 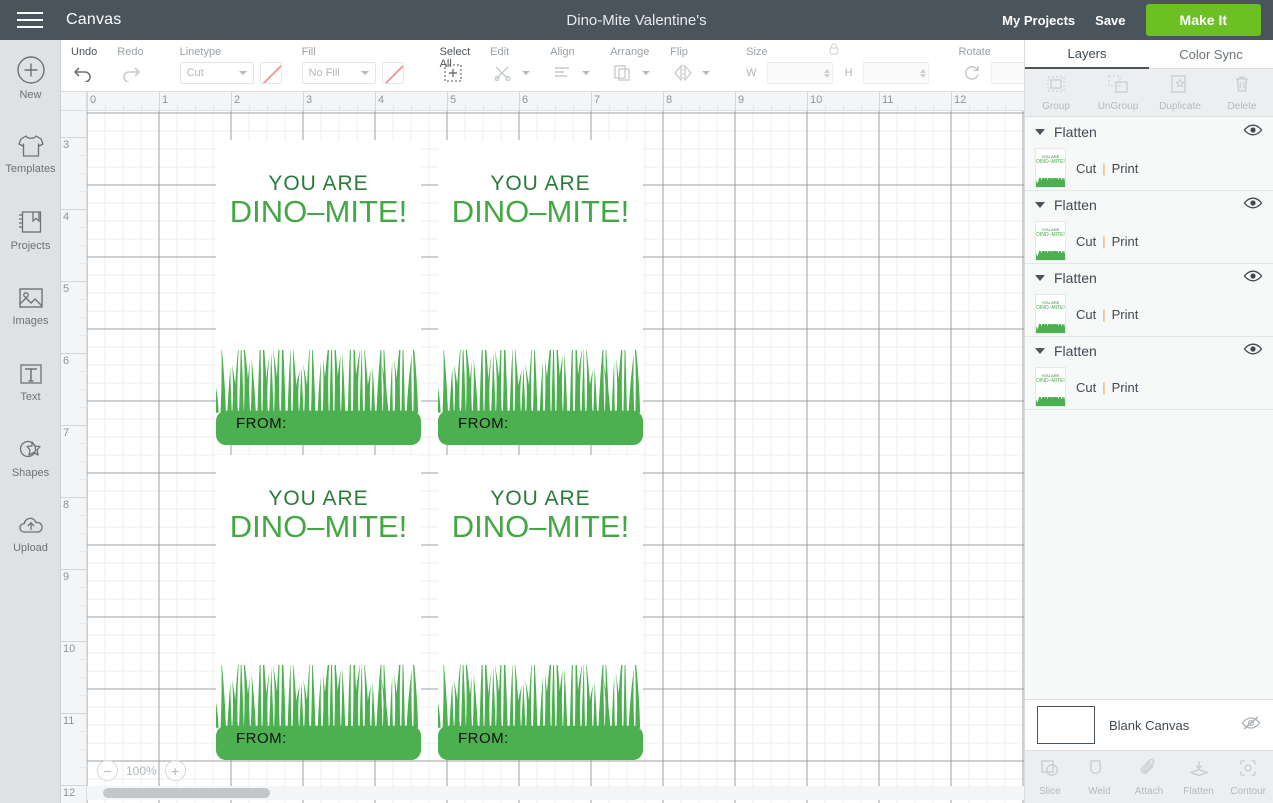 What do you see at coordinates (826, 73) in the screenshot?
I see `width-stepper` at bounding box center [826, 73].